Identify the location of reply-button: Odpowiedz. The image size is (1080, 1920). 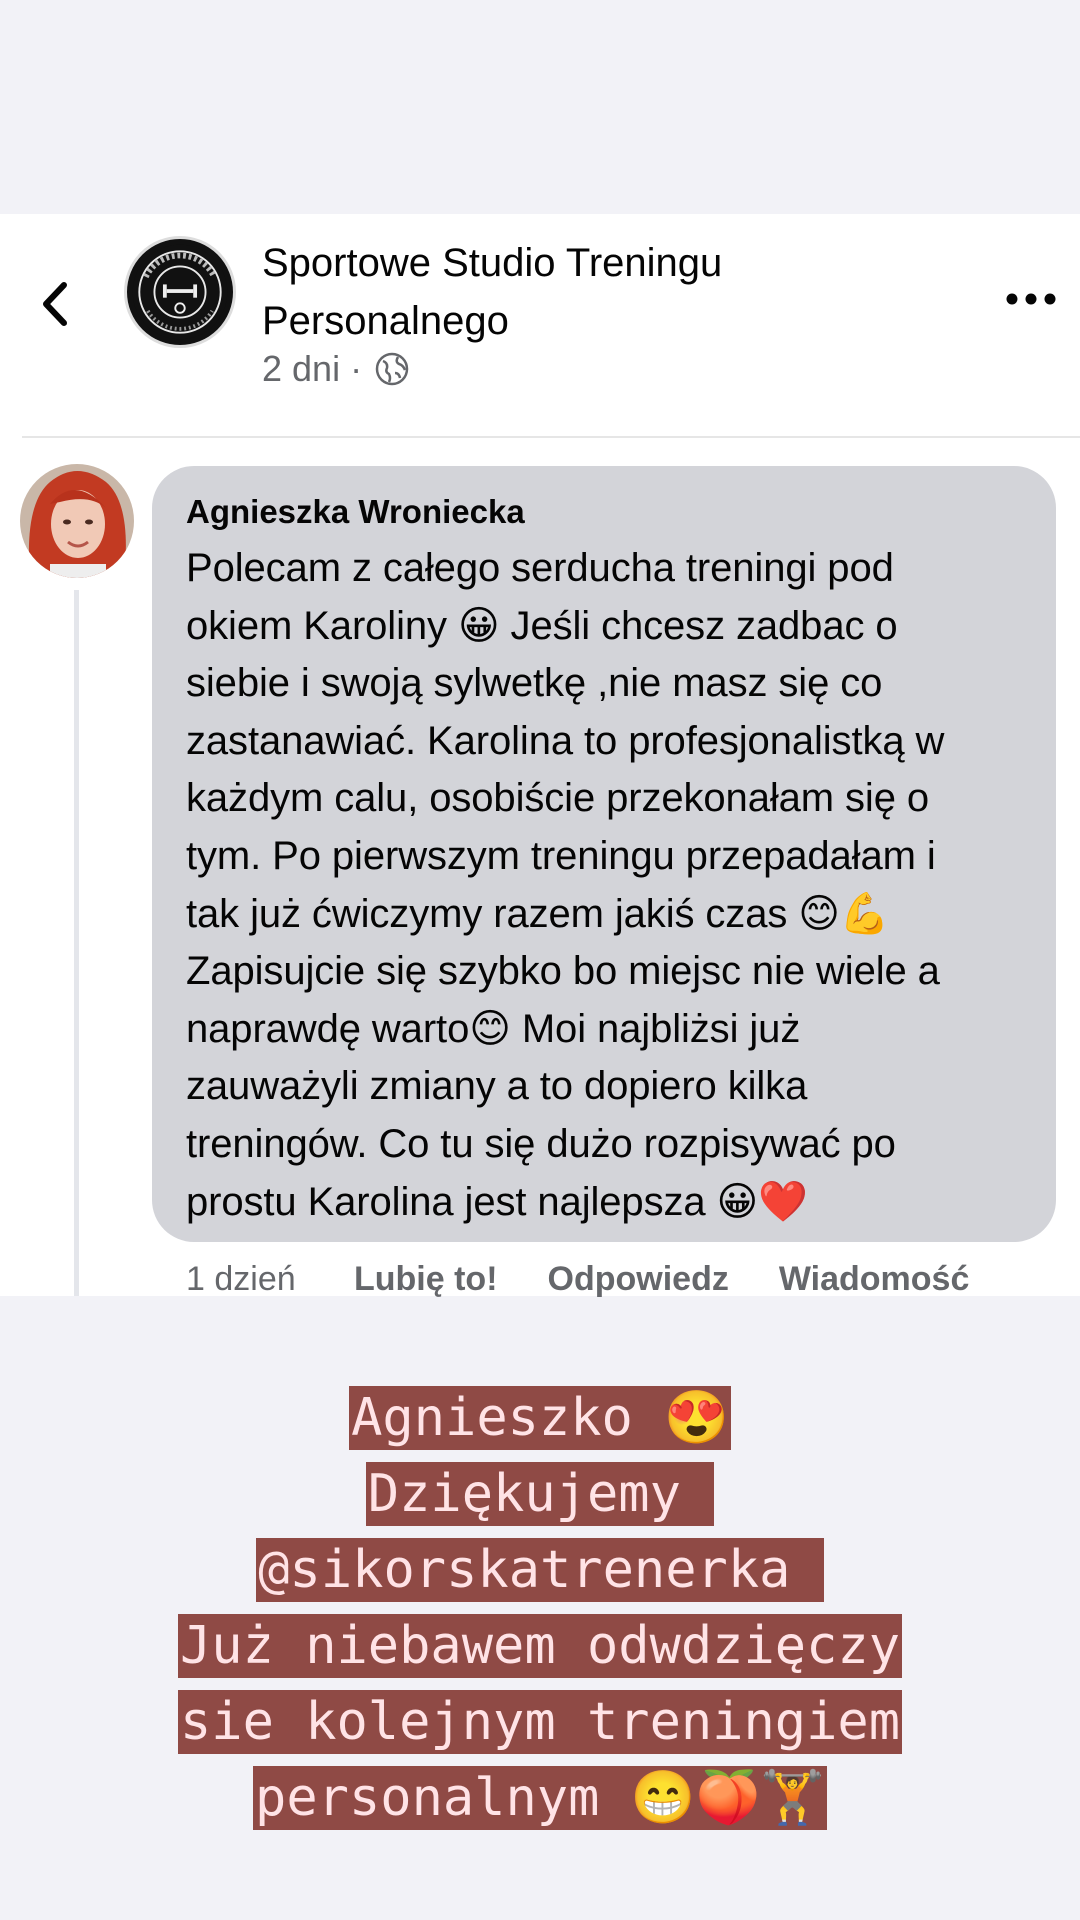
(638, 1279).